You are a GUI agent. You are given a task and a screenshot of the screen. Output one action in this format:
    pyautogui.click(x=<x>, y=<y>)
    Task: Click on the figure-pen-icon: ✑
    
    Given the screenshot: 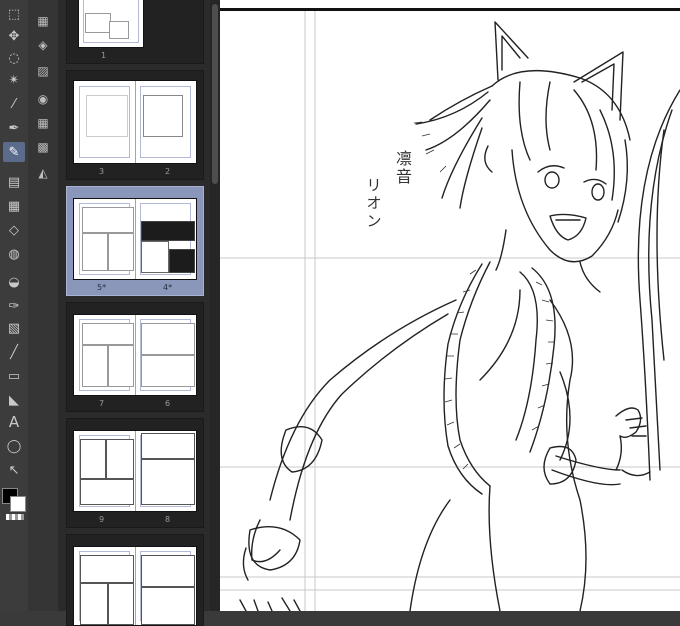 What is the action you would take?
    pyautogui.click(x=14, y=306)
    